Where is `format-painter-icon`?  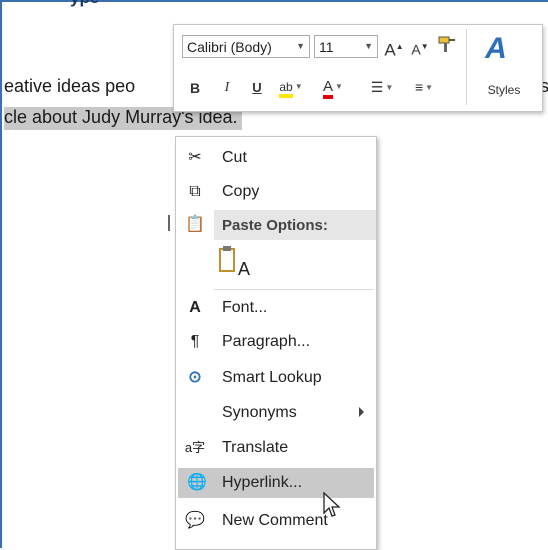
format-painter-icon is located at coordinates (446, 44).